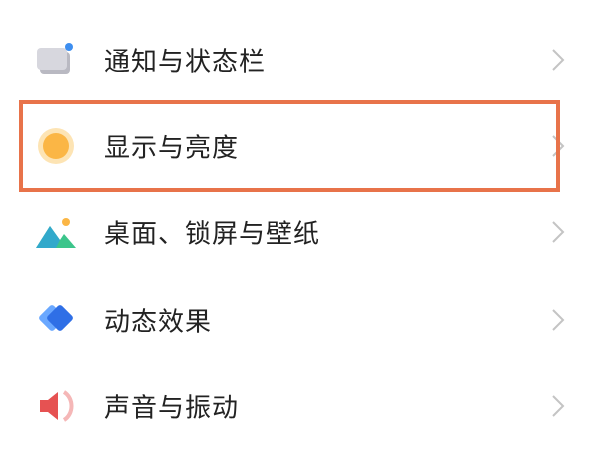 Image resolution: width=600 pixels, height=450 pixels. Describe the element at coordinates (56, 60) in the screenshot. I see `notification-bar-icon` at that location.